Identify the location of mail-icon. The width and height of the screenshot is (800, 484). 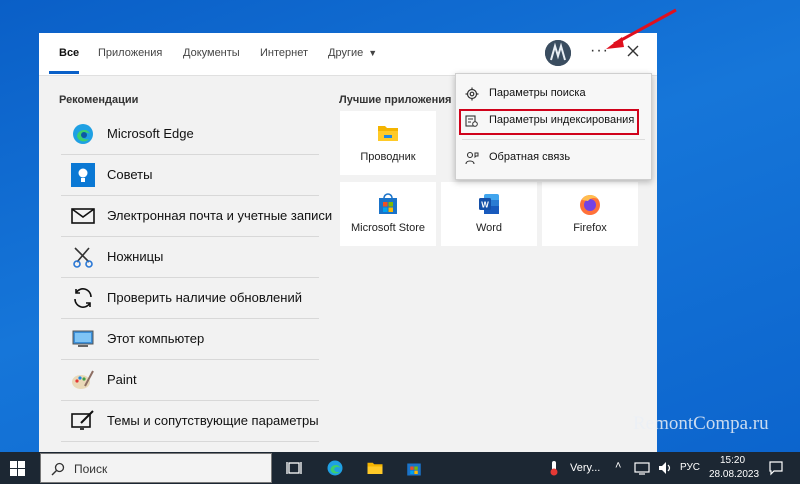
(83, 216).